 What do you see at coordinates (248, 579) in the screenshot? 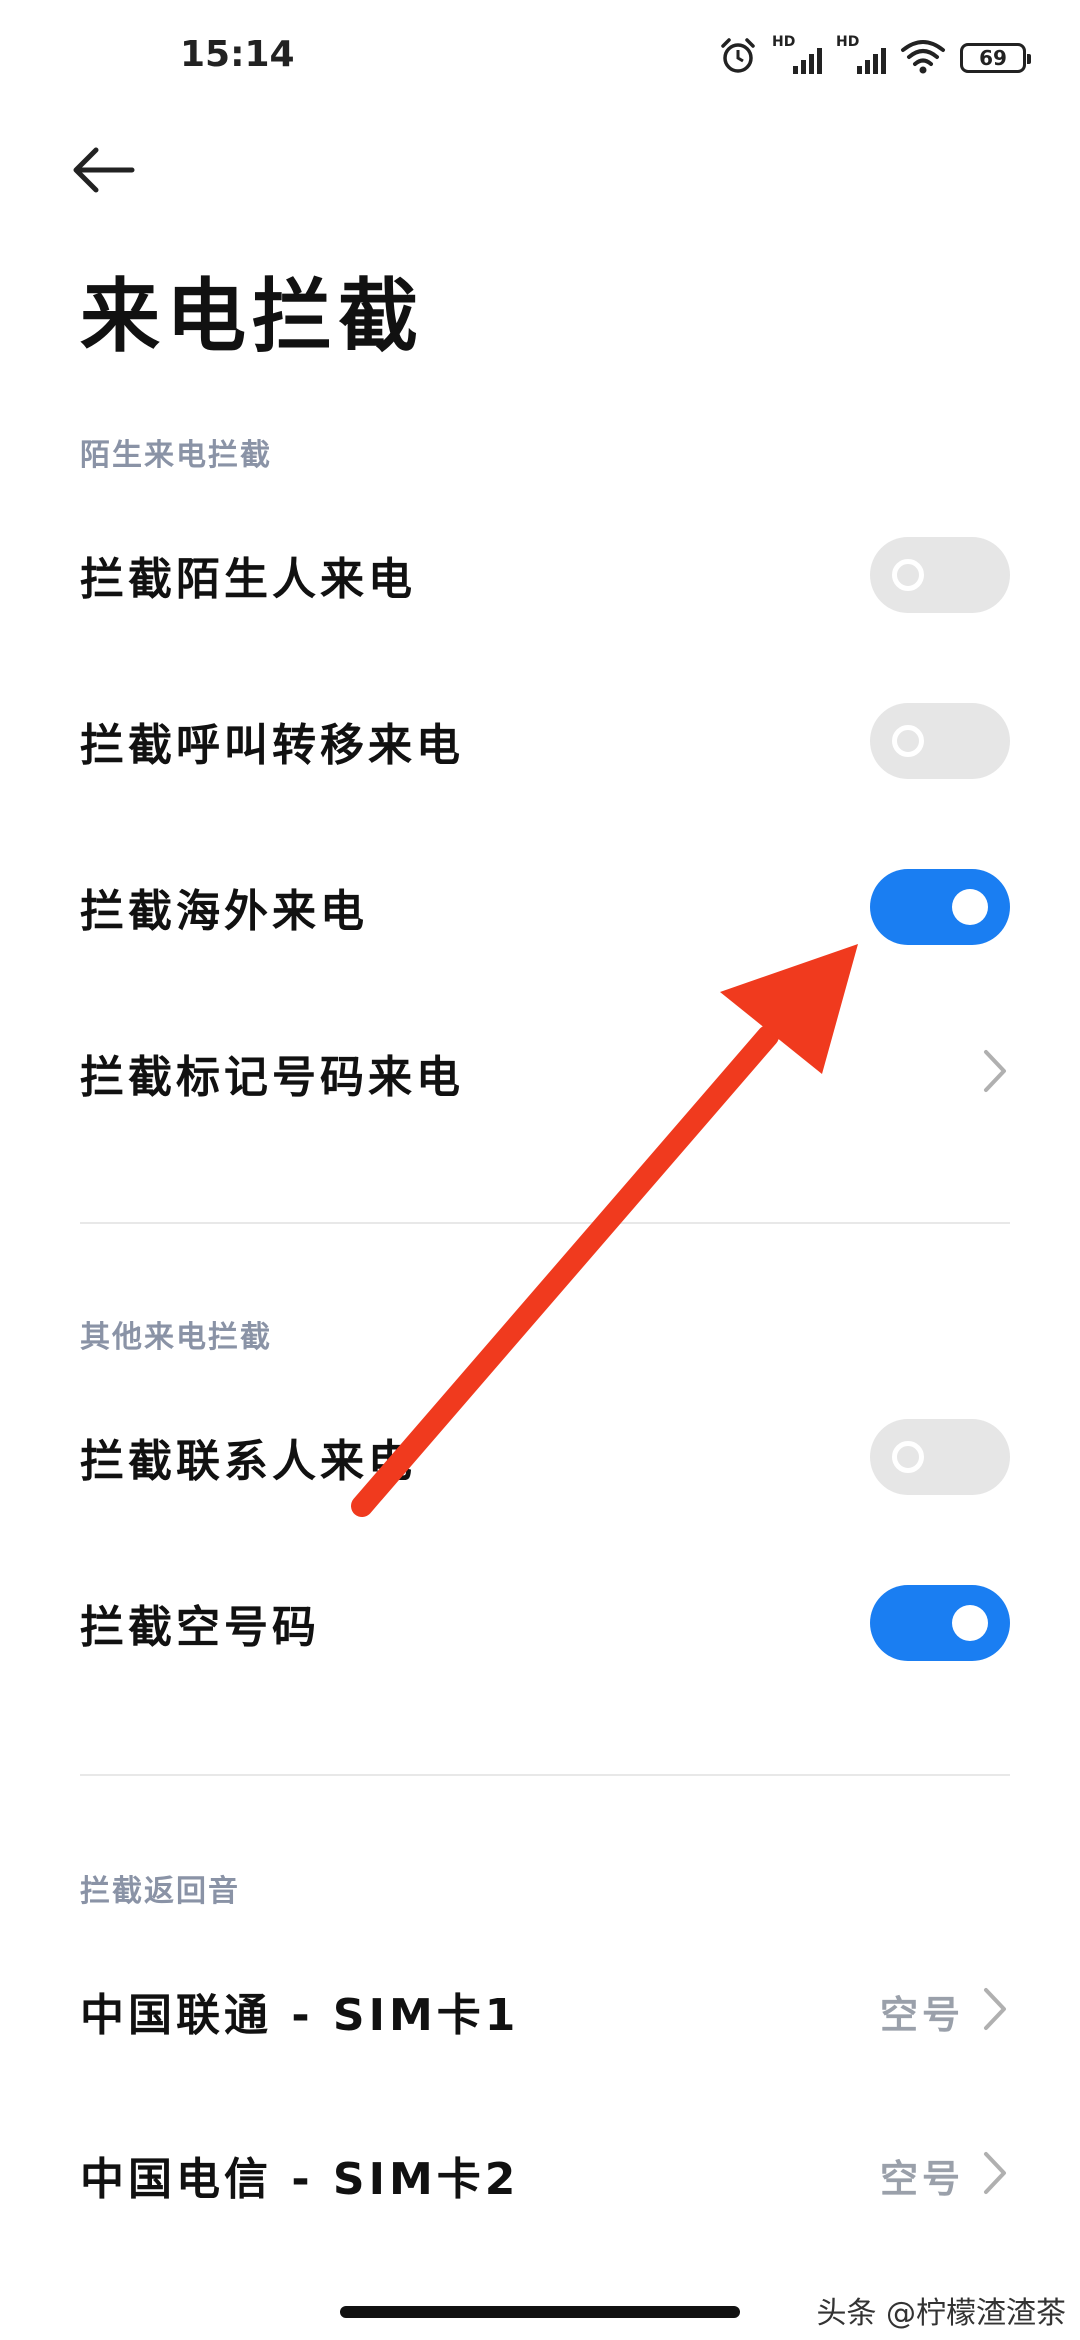
I see `setting-label: 拦截陌生人来电` at bounding box center [248, 579].